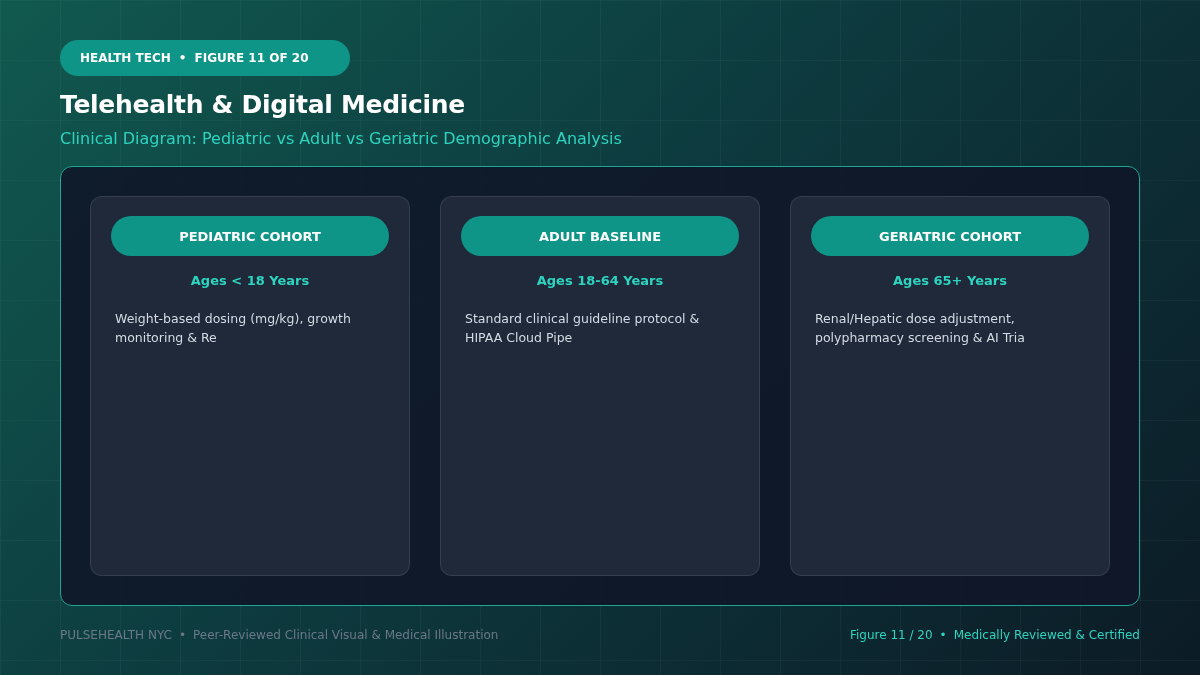 This screenshot has height=675, width=1200. I want to click on review-note: Medically Reviewed & Certified, so click(1046, 635).